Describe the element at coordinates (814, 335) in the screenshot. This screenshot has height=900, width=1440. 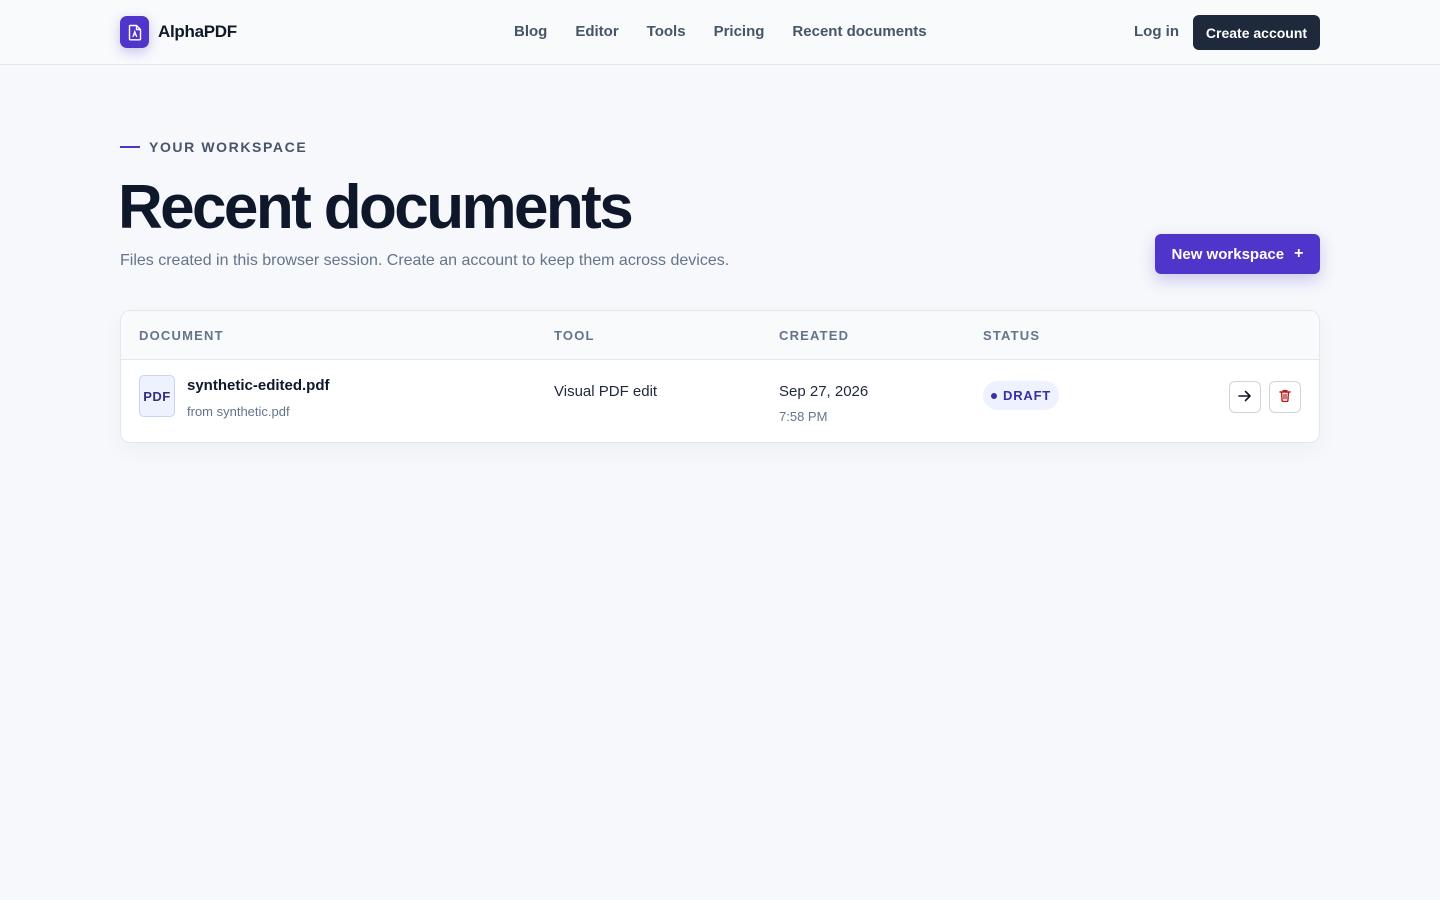
I see `column-header-created: CREATED` at that location.